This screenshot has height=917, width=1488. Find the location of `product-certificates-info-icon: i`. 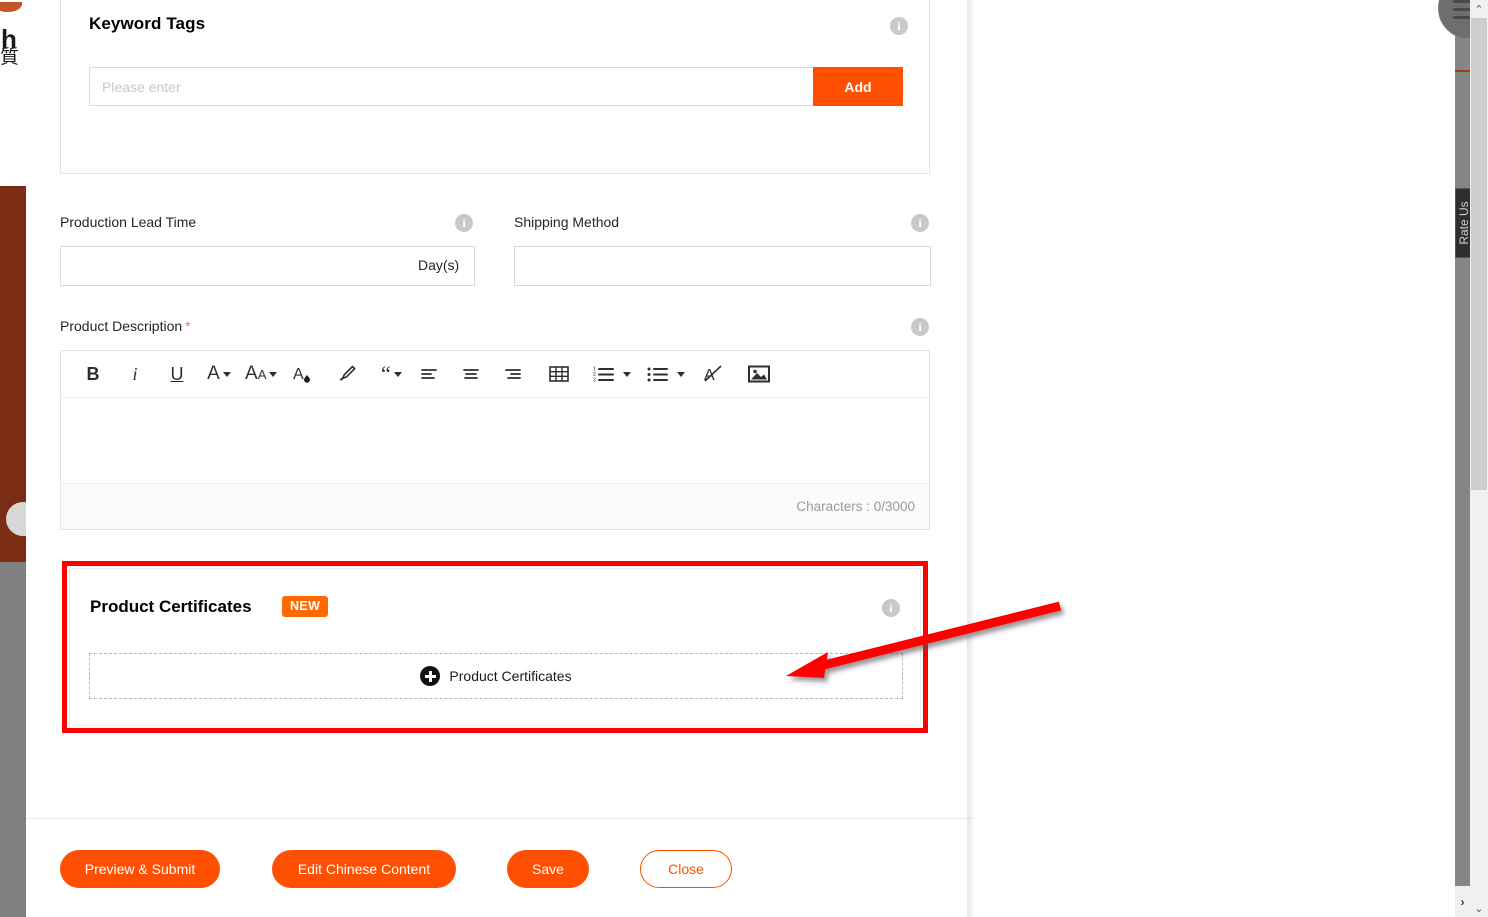

product-certificates-info-icon: i is located at coordinates (891, 608).